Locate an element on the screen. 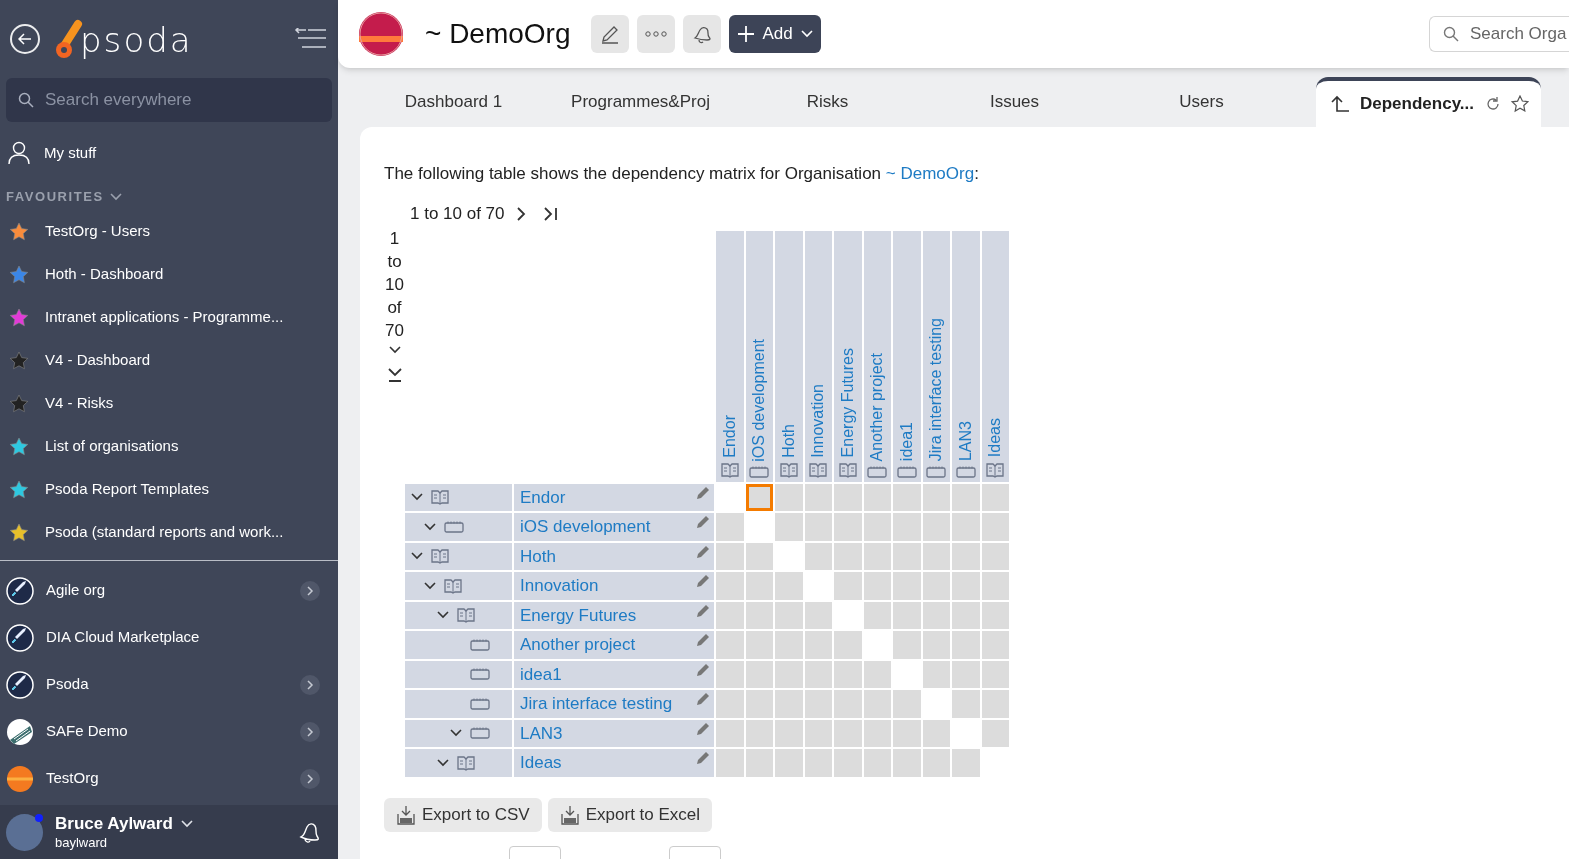  organisation-link: SAFe Demo is located at coordinates (169, 731).